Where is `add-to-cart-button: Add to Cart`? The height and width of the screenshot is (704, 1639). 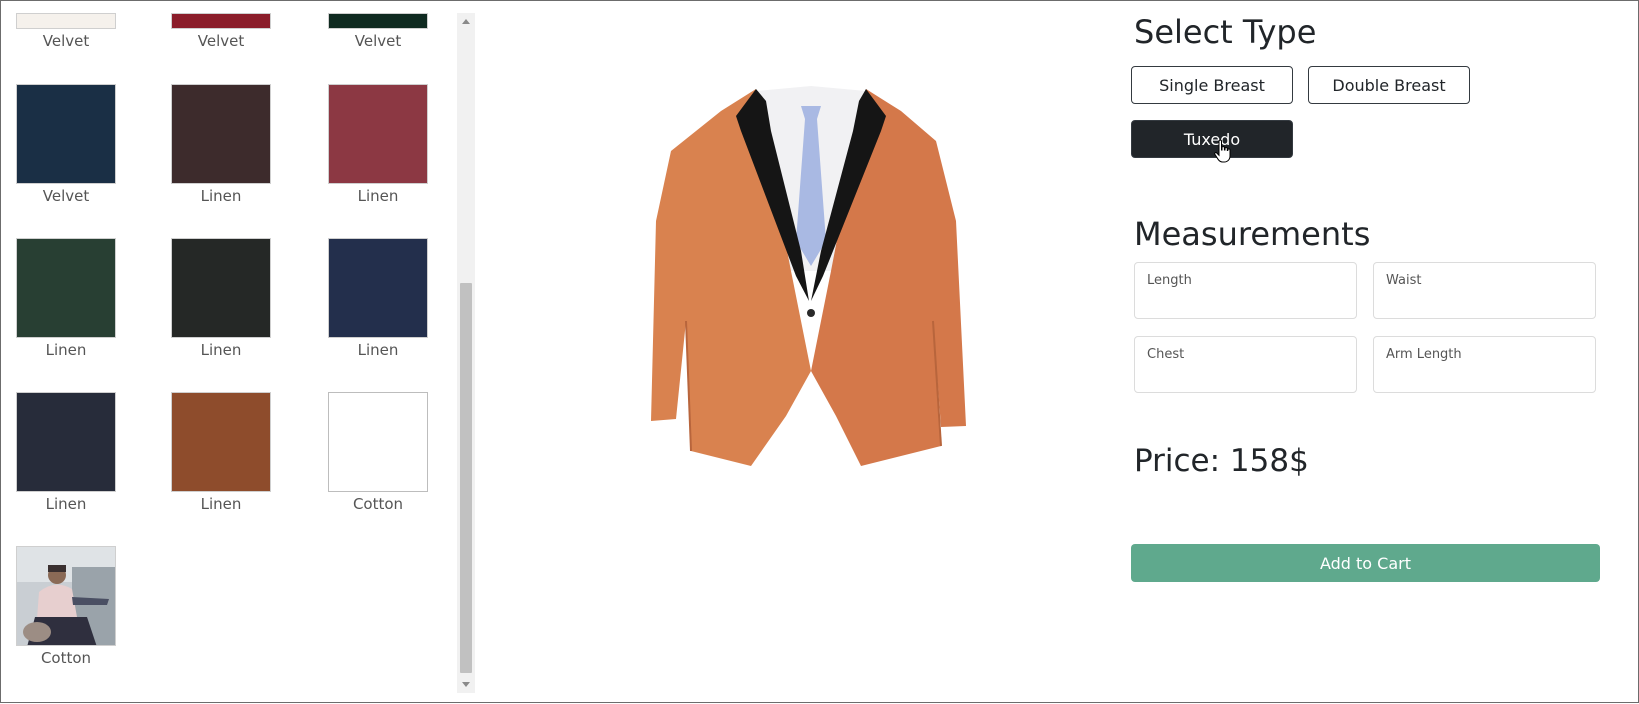
add-to-cart-button: Add to Cart is located at coordinates (1365, 563).